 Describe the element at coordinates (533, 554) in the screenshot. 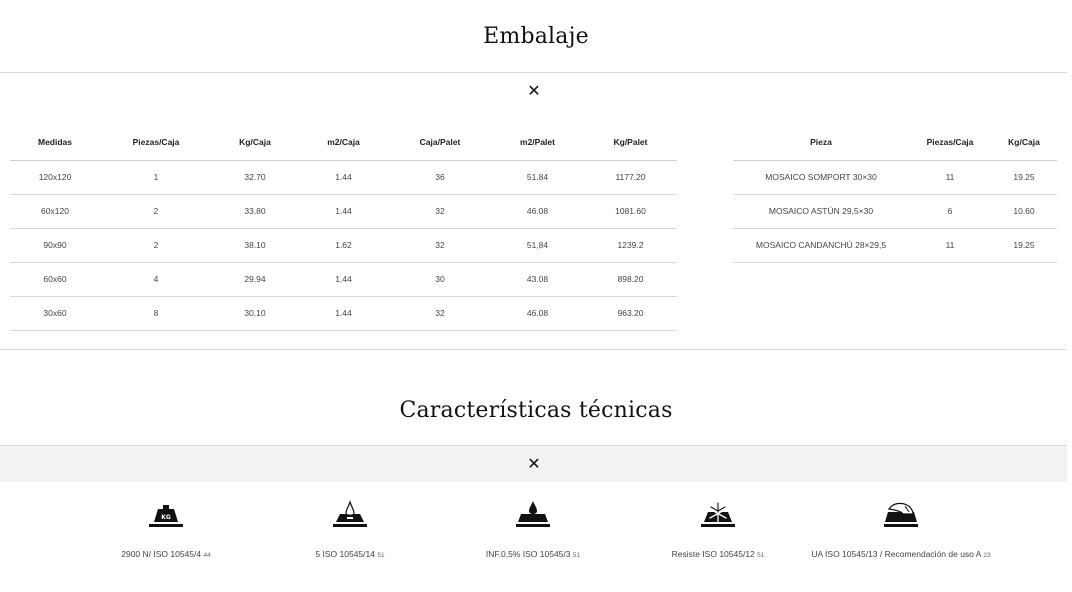

I see `feature-label: INF.0,5% ISO 10545/3 51` at that location.